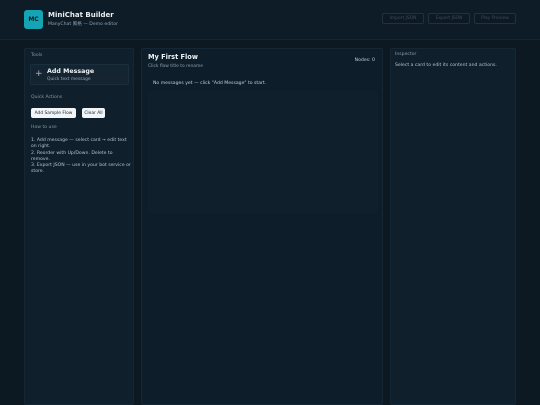 This screenshot has height=405, width=540. What do you see at coordinates (53, 113) in the screenshot?
I see `add-sample-flow-button: Add Sample Flow` at bounding box center [53, 113].